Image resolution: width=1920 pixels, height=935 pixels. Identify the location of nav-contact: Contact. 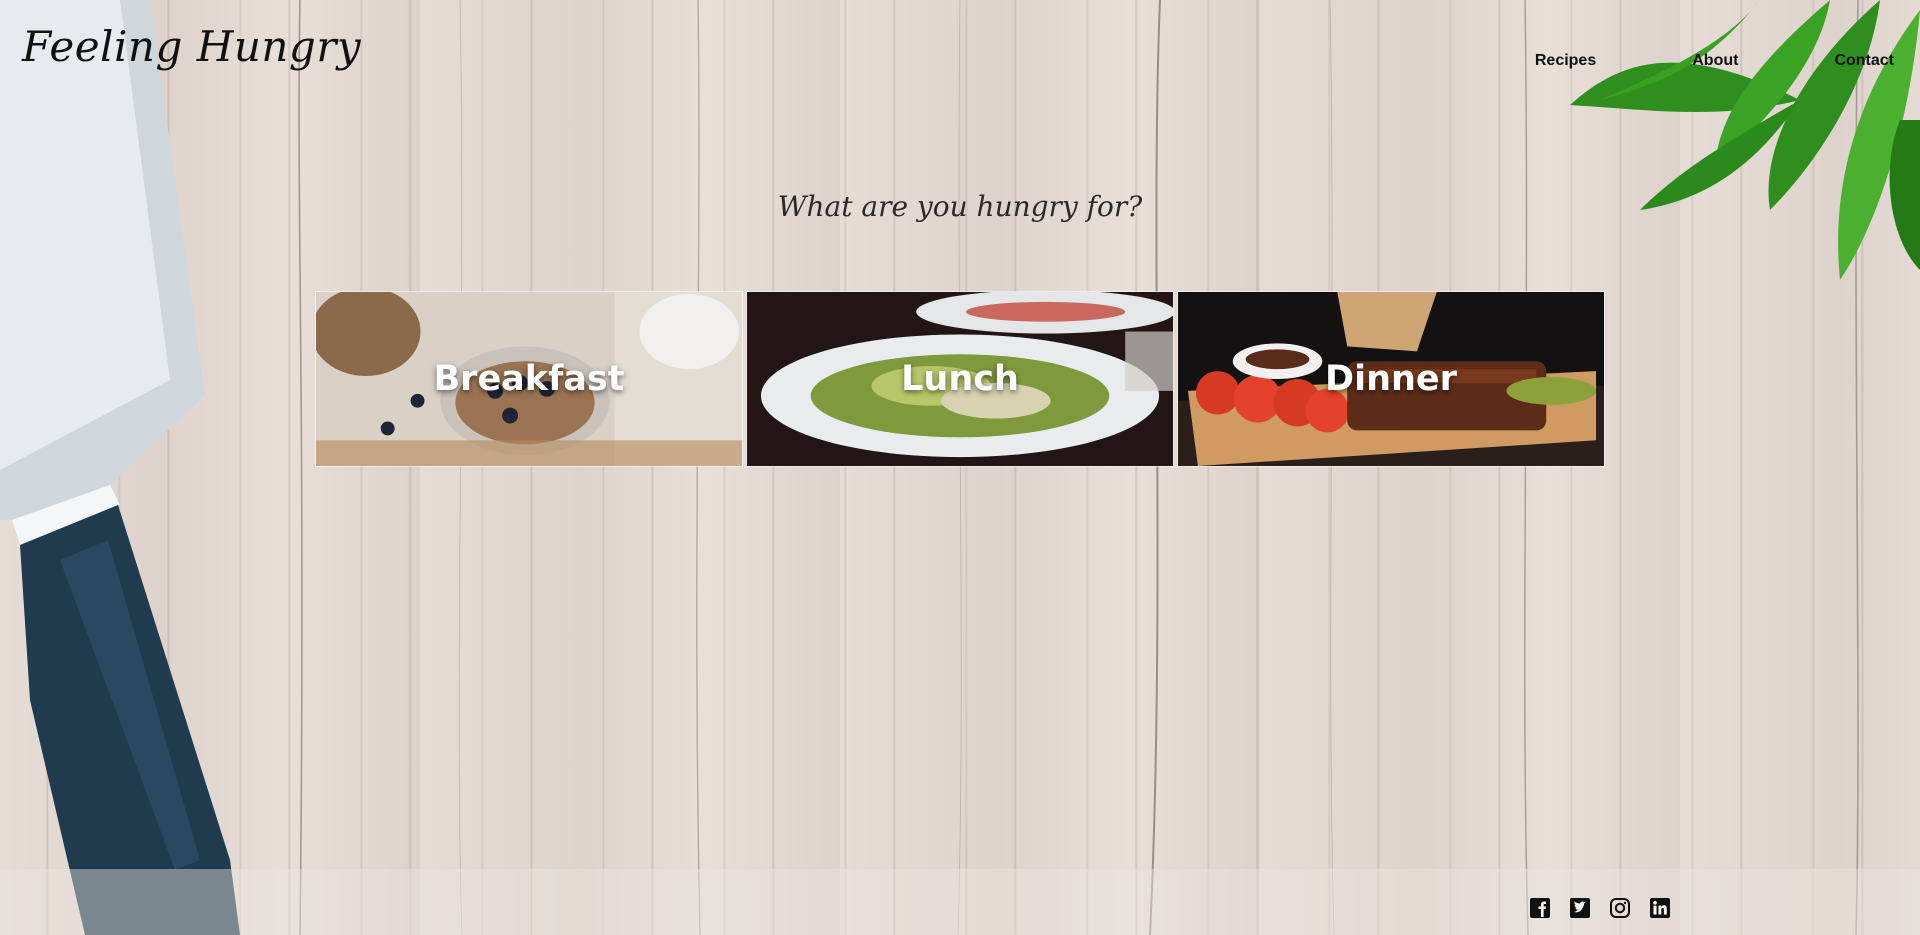
(1864, 61).